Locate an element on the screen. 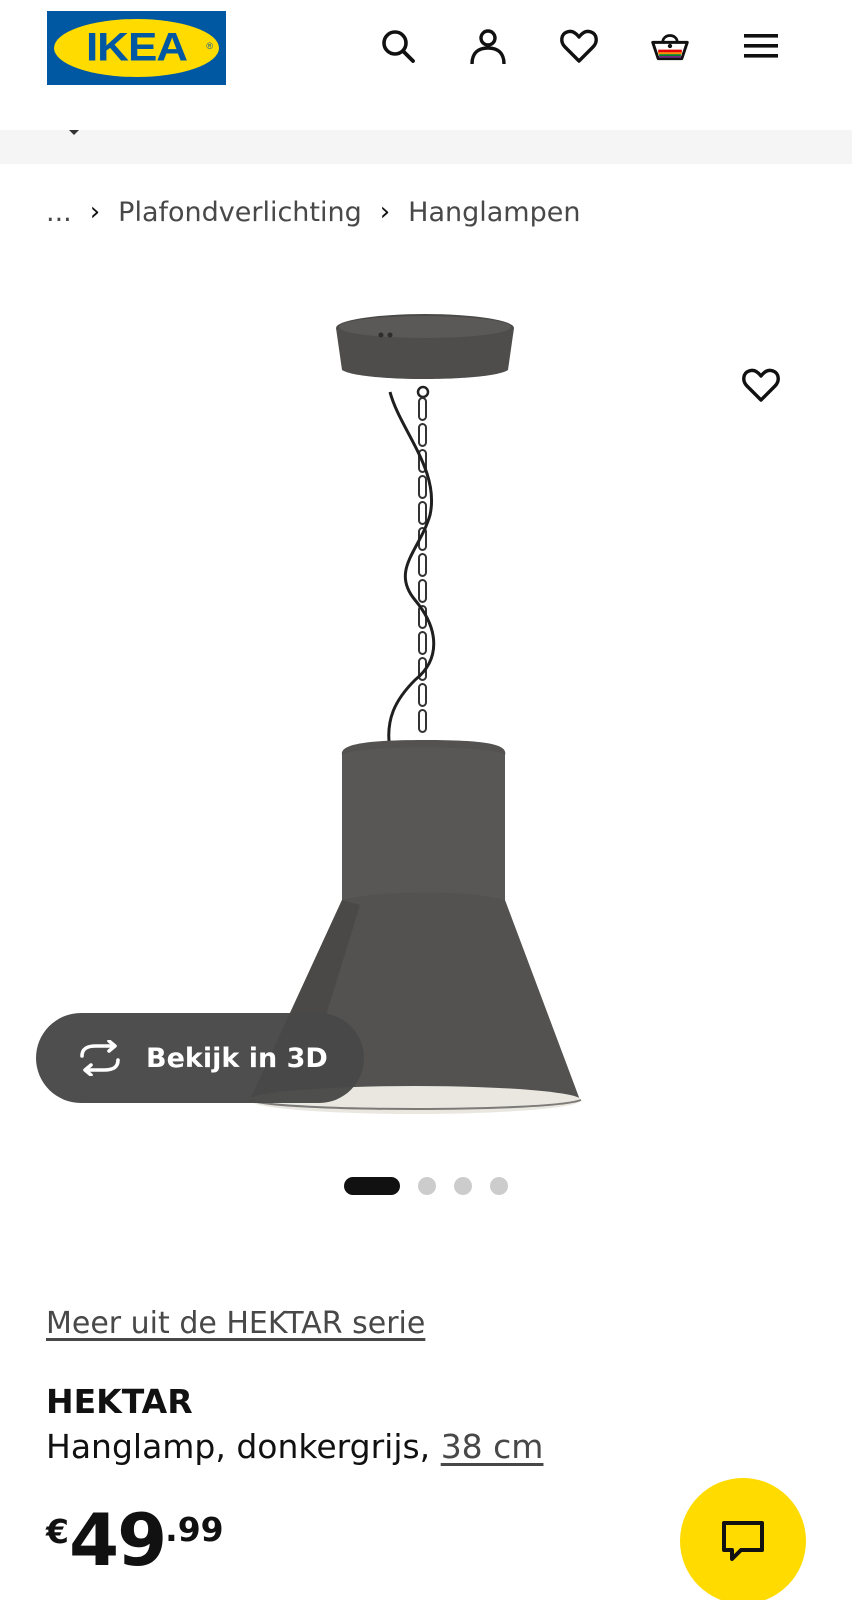 This screenshot has width=852, height=1600. breadcrumb-item-plafondverlichting: Plafondverlichting is located at coordinates (240, 212).